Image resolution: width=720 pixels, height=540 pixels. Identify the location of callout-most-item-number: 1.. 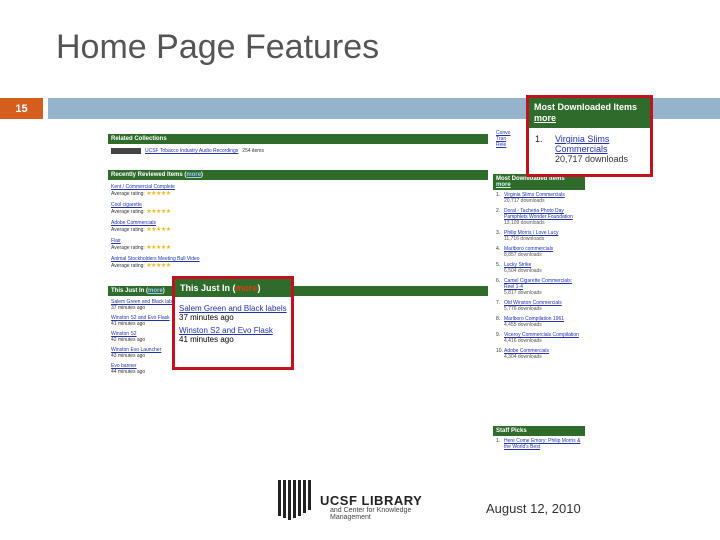
(539, 139).